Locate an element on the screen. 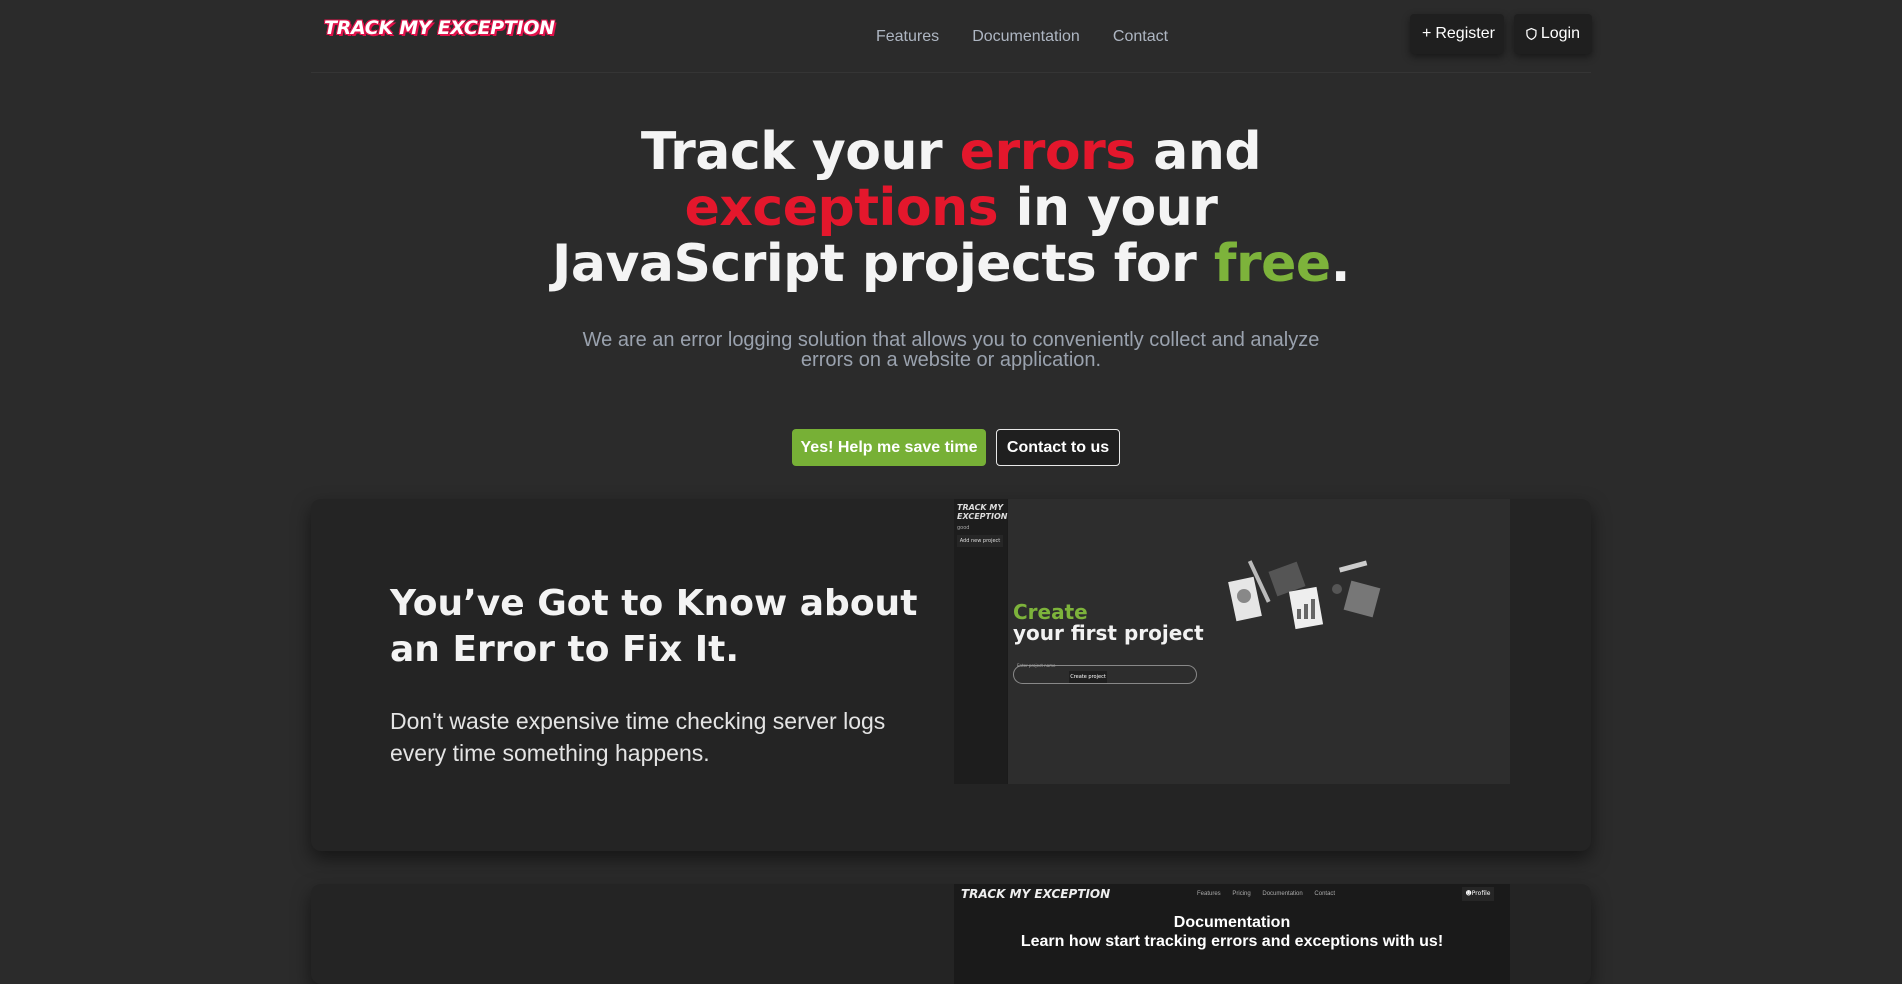 This screenshot has height=984, width=1902. shield-icon is located at coordinates (1531, 34).